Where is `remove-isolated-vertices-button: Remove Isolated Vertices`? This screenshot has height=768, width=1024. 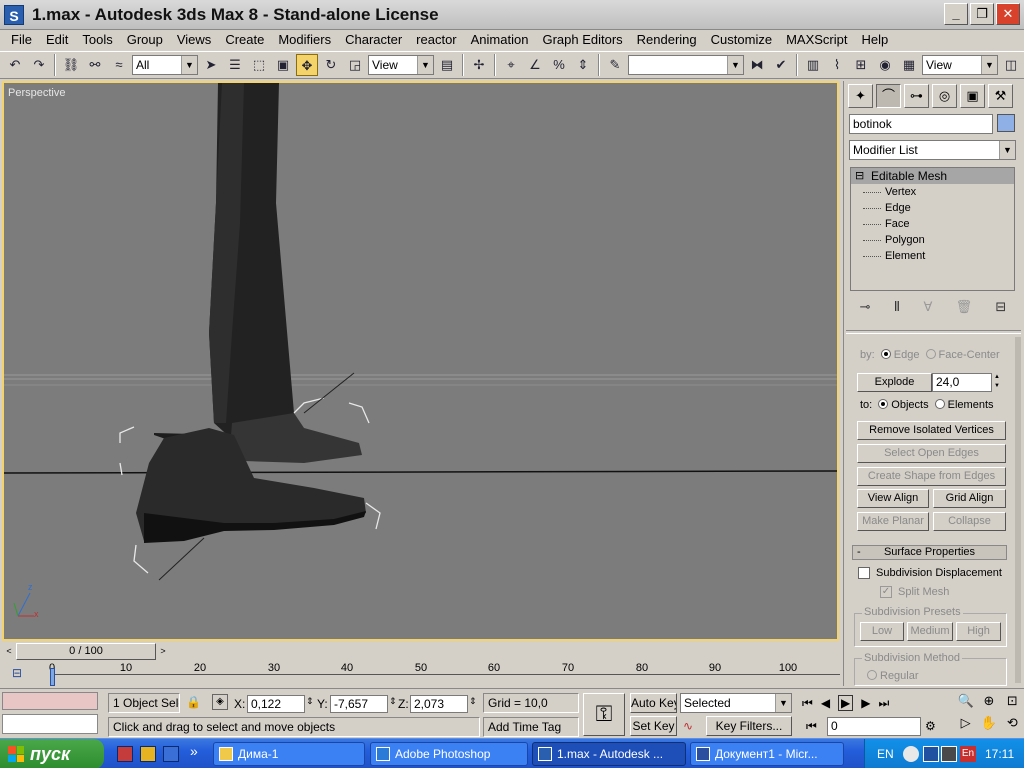
remove-isolated-vertices-button: Remove Isolated Vertices is located at coordinates (931, 430).